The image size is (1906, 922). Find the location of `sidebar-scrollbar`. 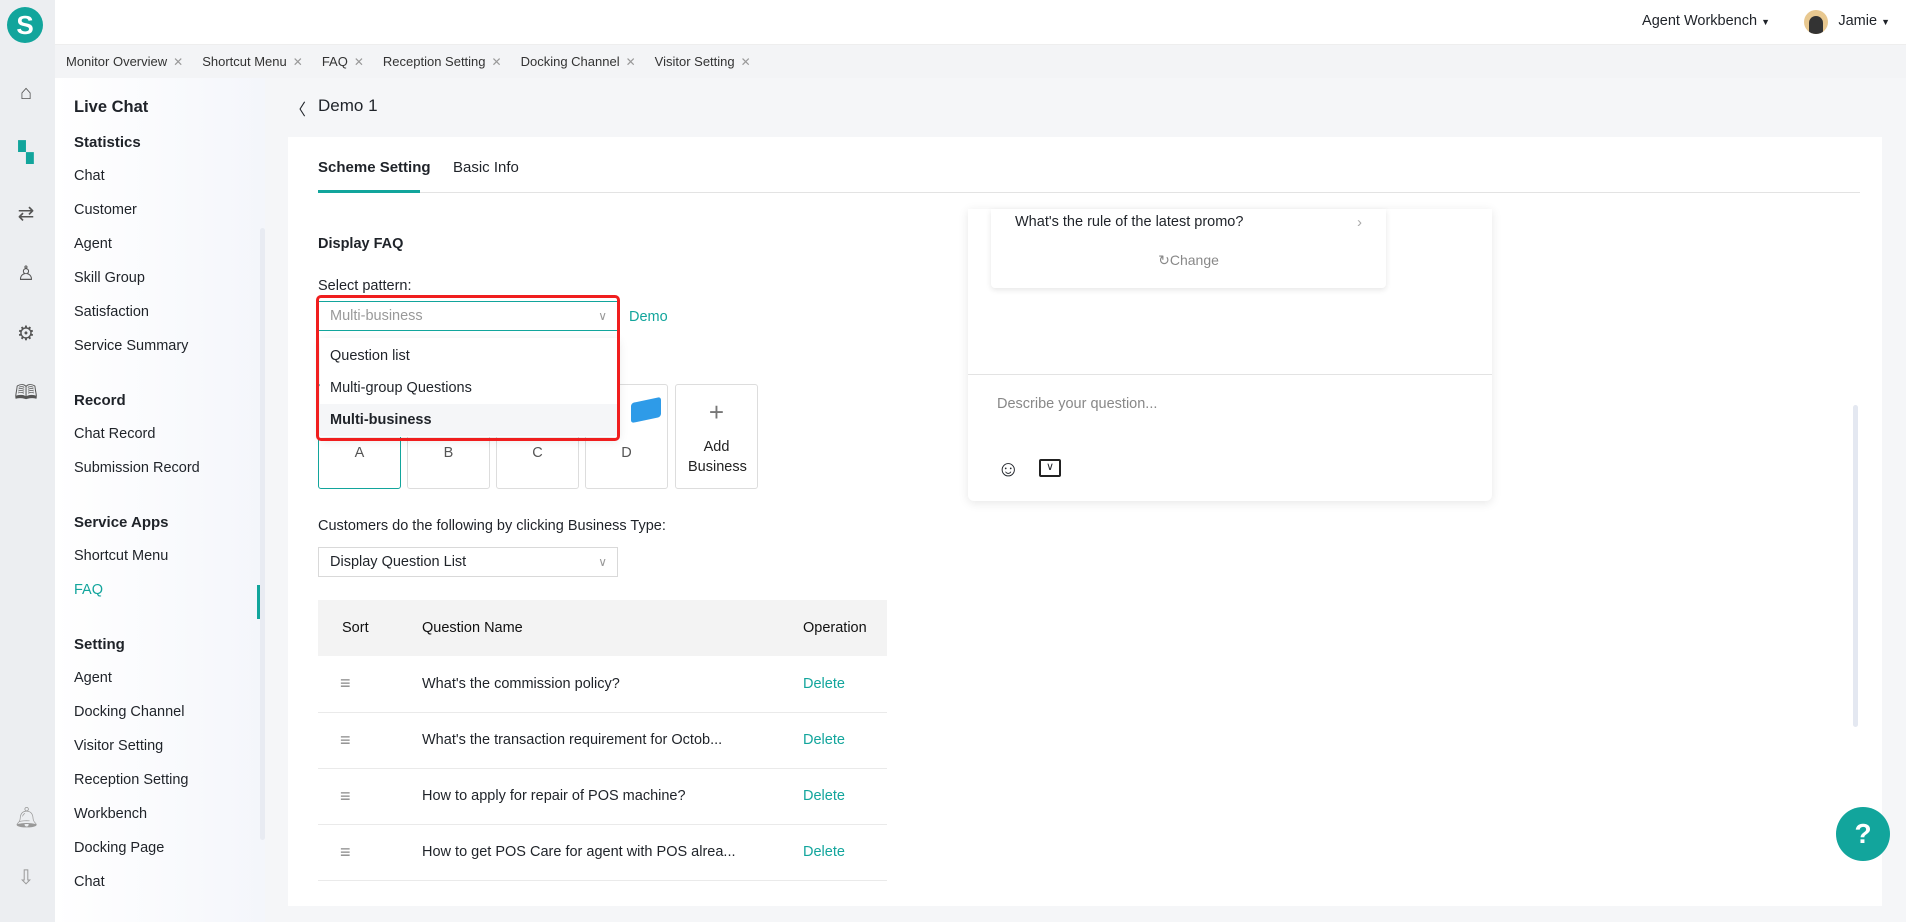

sidebar-scrollbar is located at coordinates (262, 534).